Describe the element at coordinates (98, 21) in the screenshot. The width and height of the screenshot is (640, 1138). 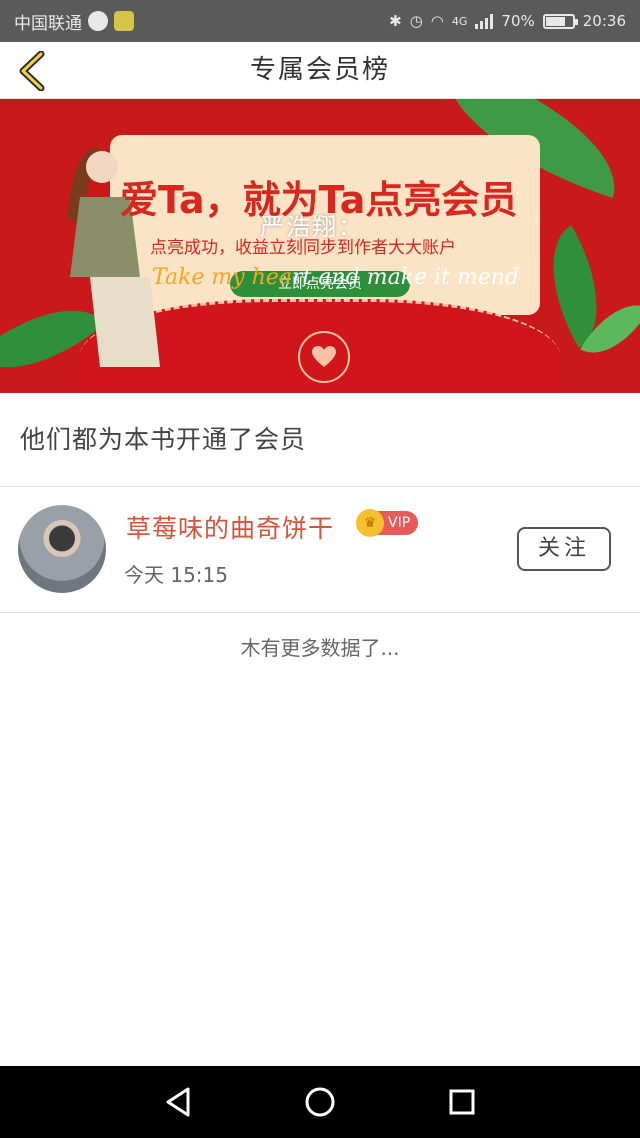
I see `globe-icon` at that location.